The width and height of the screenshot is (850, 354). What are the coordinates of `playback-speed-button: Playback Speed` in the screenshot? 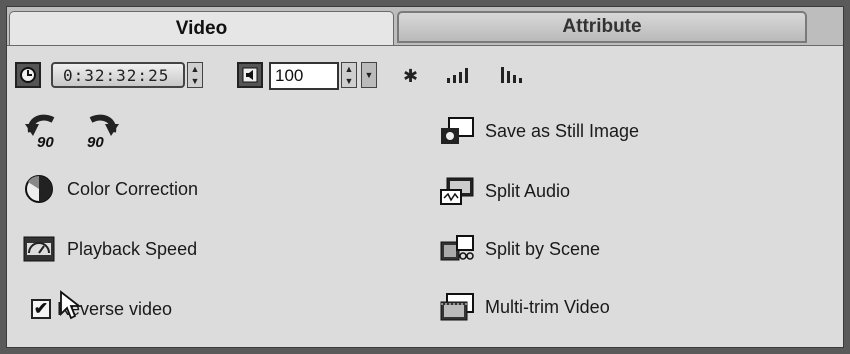 It's located at (109, 249).